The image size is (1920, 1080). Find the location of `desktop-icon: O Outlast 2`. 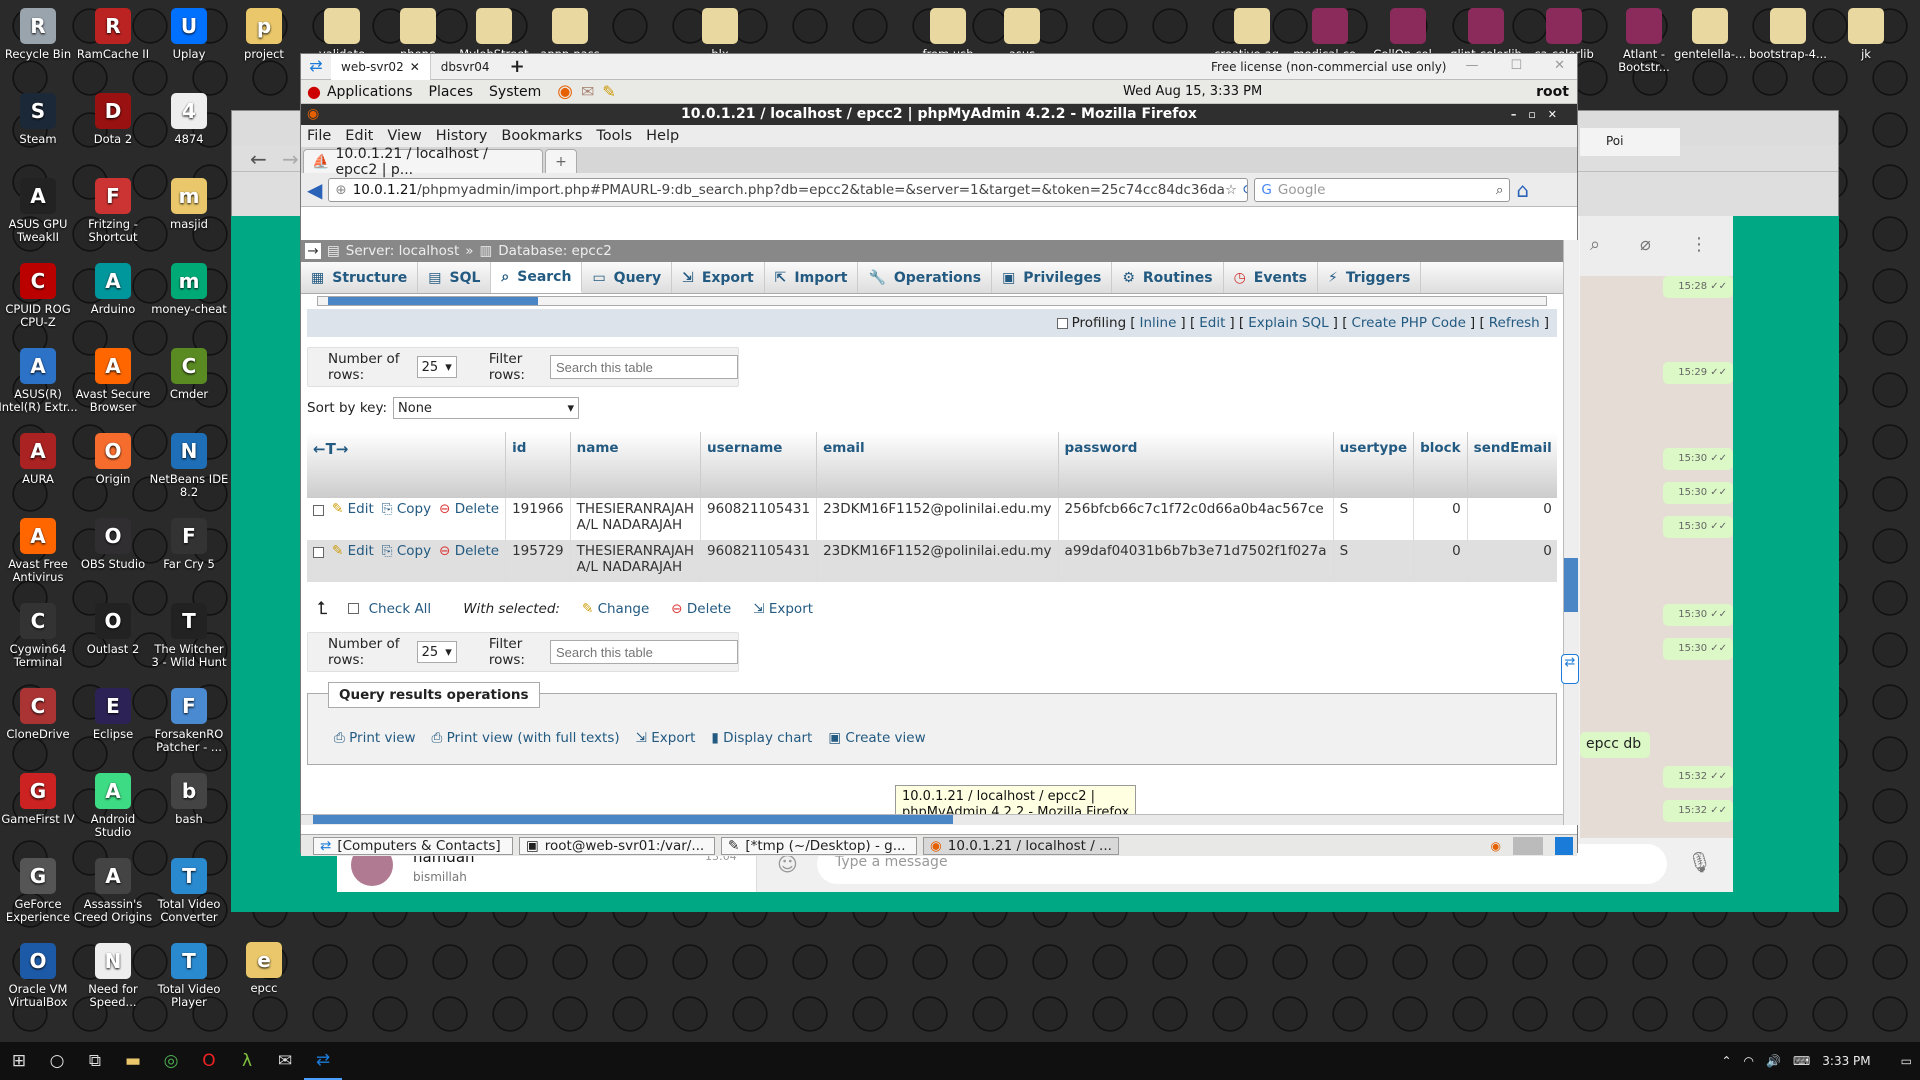

desktop-icon: O Outlast 2 is located at coordinates (113, 629).